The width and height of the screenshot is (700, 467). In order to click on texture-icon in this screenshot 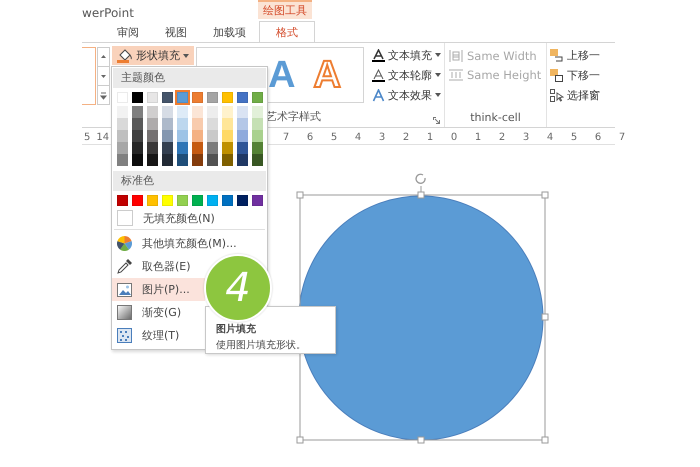, I will do `click(124, 335)`.